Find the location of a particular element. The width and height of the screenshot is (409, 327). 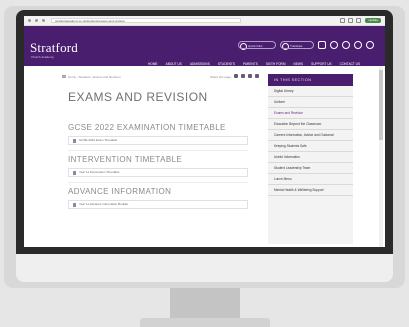

section-heading: ADVANCE INFORMATION is located at coordinates (120, 191).